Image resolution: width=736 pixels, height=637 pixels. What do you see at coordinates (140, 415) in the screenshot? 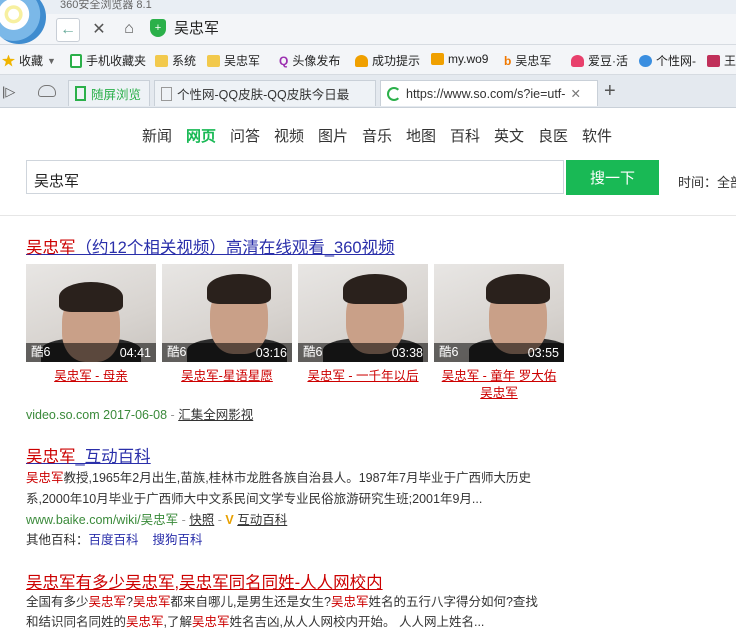
I see `result-meta: video.so.com 2017-06-08 - 汇集全网影视` at bounding box center [140, 415].